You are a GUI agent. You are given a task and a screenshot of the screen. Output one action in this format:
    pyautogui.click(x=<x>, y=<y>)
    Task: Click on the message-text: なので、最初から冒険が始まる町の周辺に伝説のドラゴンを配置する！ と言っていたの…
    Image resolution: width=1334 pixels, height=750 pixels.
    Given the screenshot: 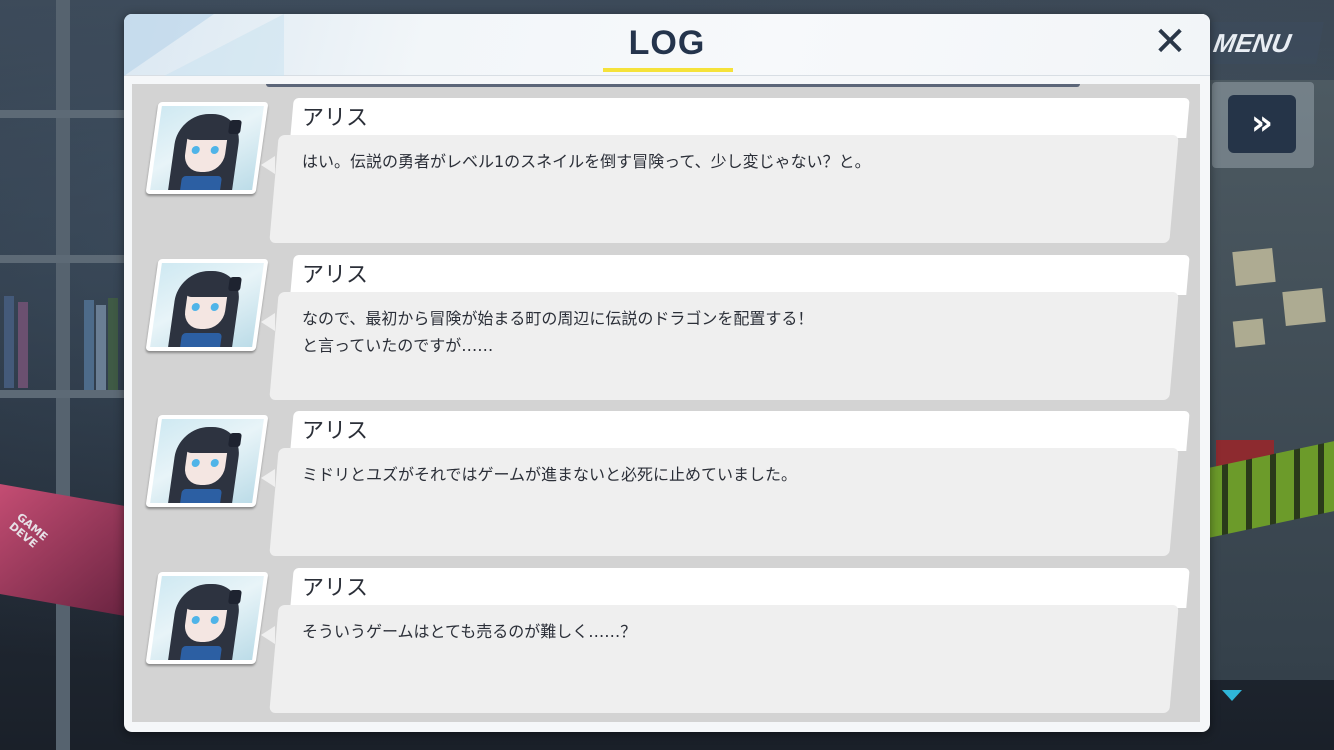 What is the action you would take?
    pyautogui.click(x=558, y=332)
    